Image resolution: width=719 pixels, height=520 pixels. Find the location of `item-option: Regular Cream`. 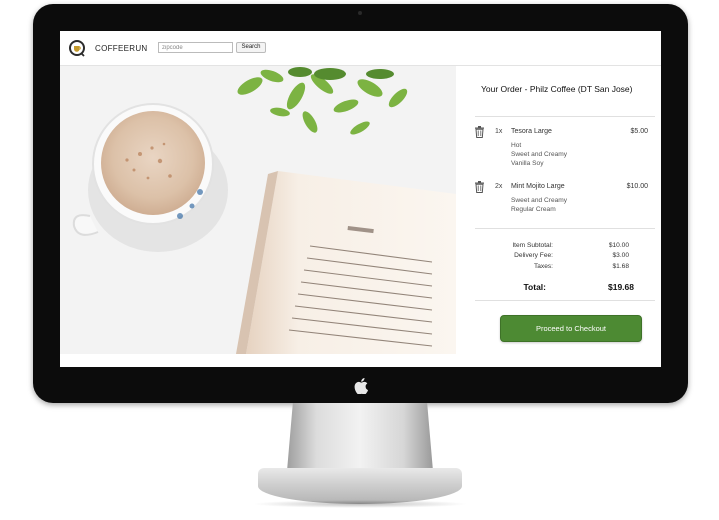

item-option: Regular Cream is located at coordinates (533, 209).